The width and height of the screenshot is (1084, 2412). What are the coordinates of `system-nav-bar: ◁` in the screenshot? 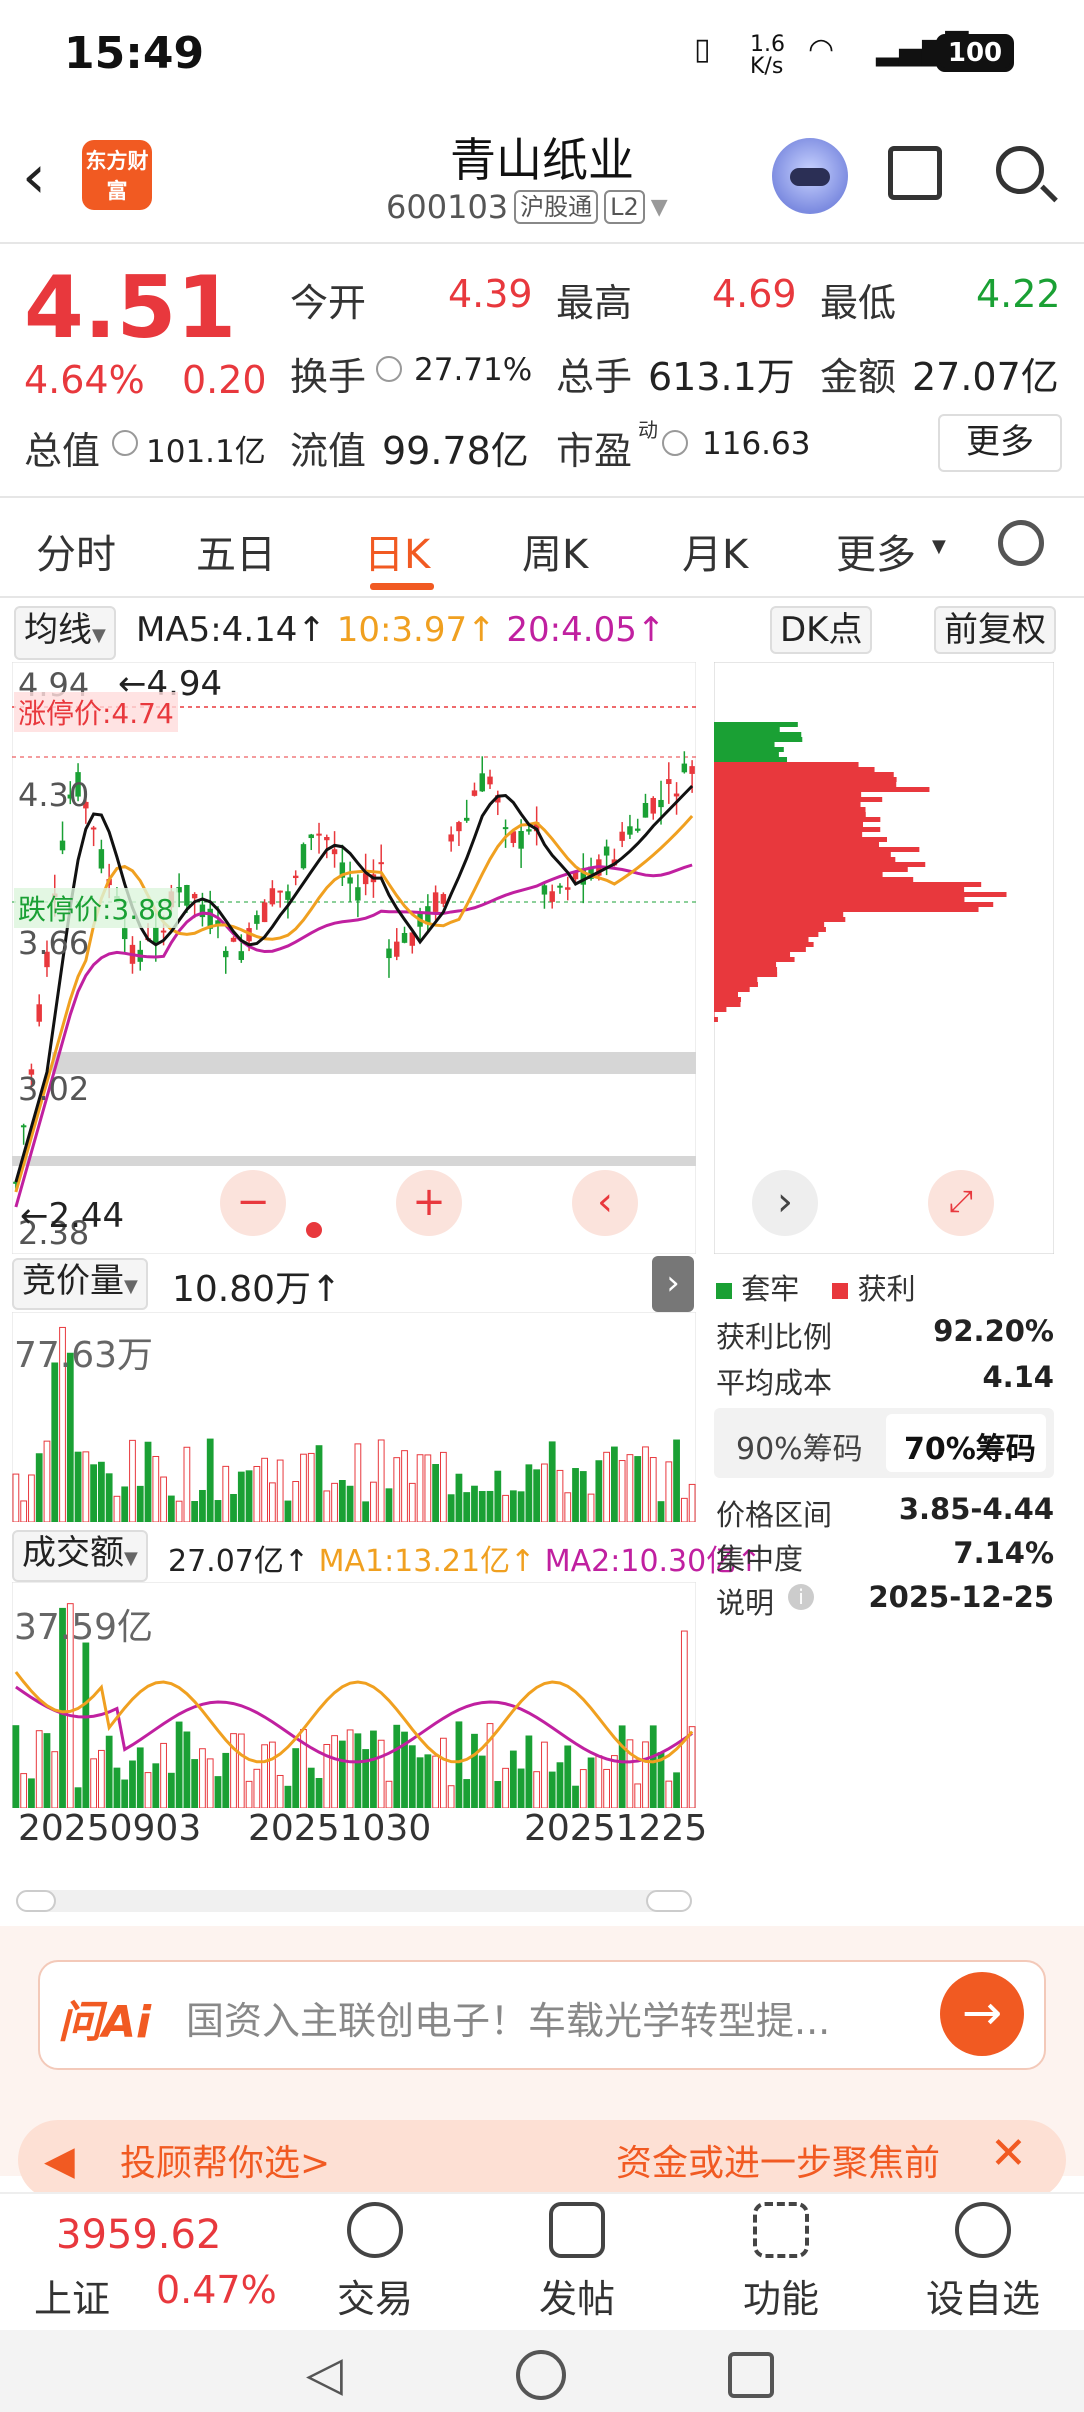 It's located at (542, 2371).